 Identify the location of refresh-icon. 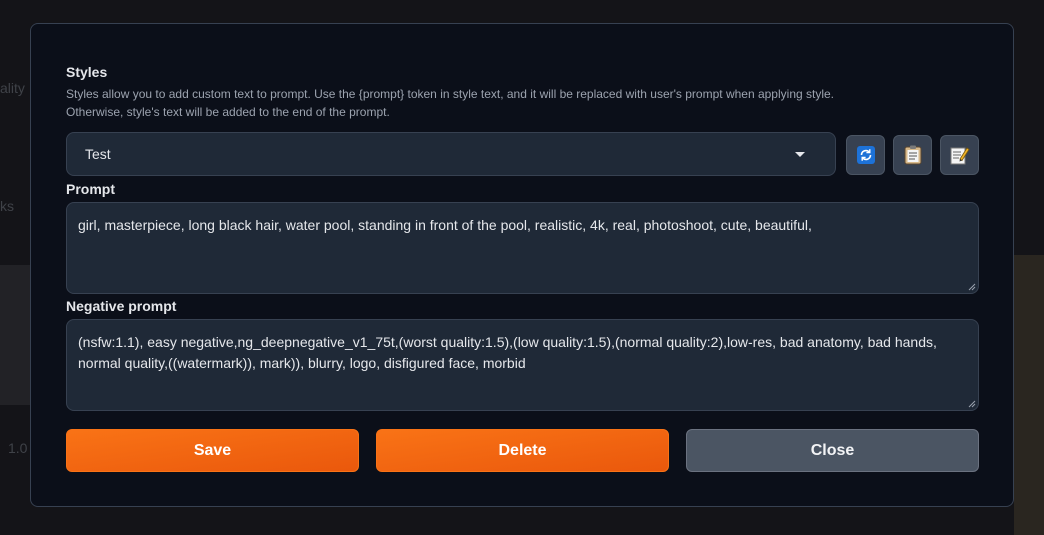
(865, 155).